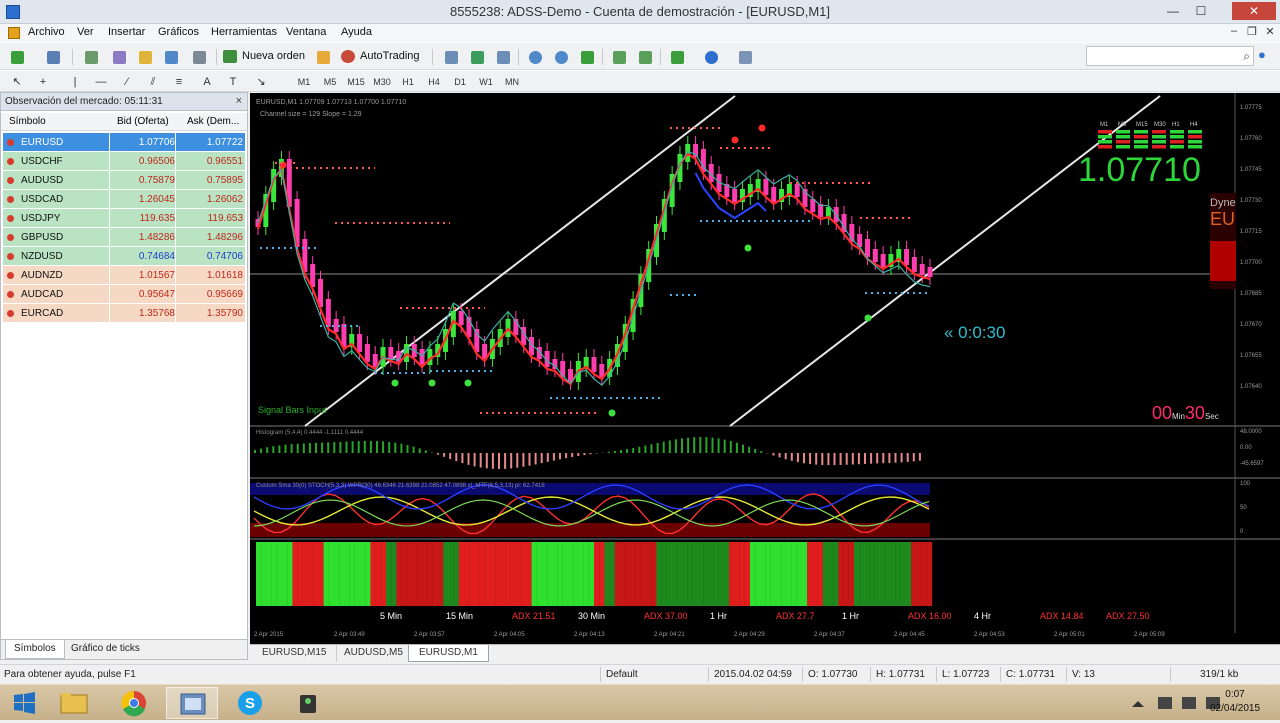 Image resolution: width=1280 pixels, height=723 pixels. What do you see at coordinates (124, 275) in the screenshot?
I see `market-watch-row: AUDNZD1.015671.01618` at bounding box center [124, 275].